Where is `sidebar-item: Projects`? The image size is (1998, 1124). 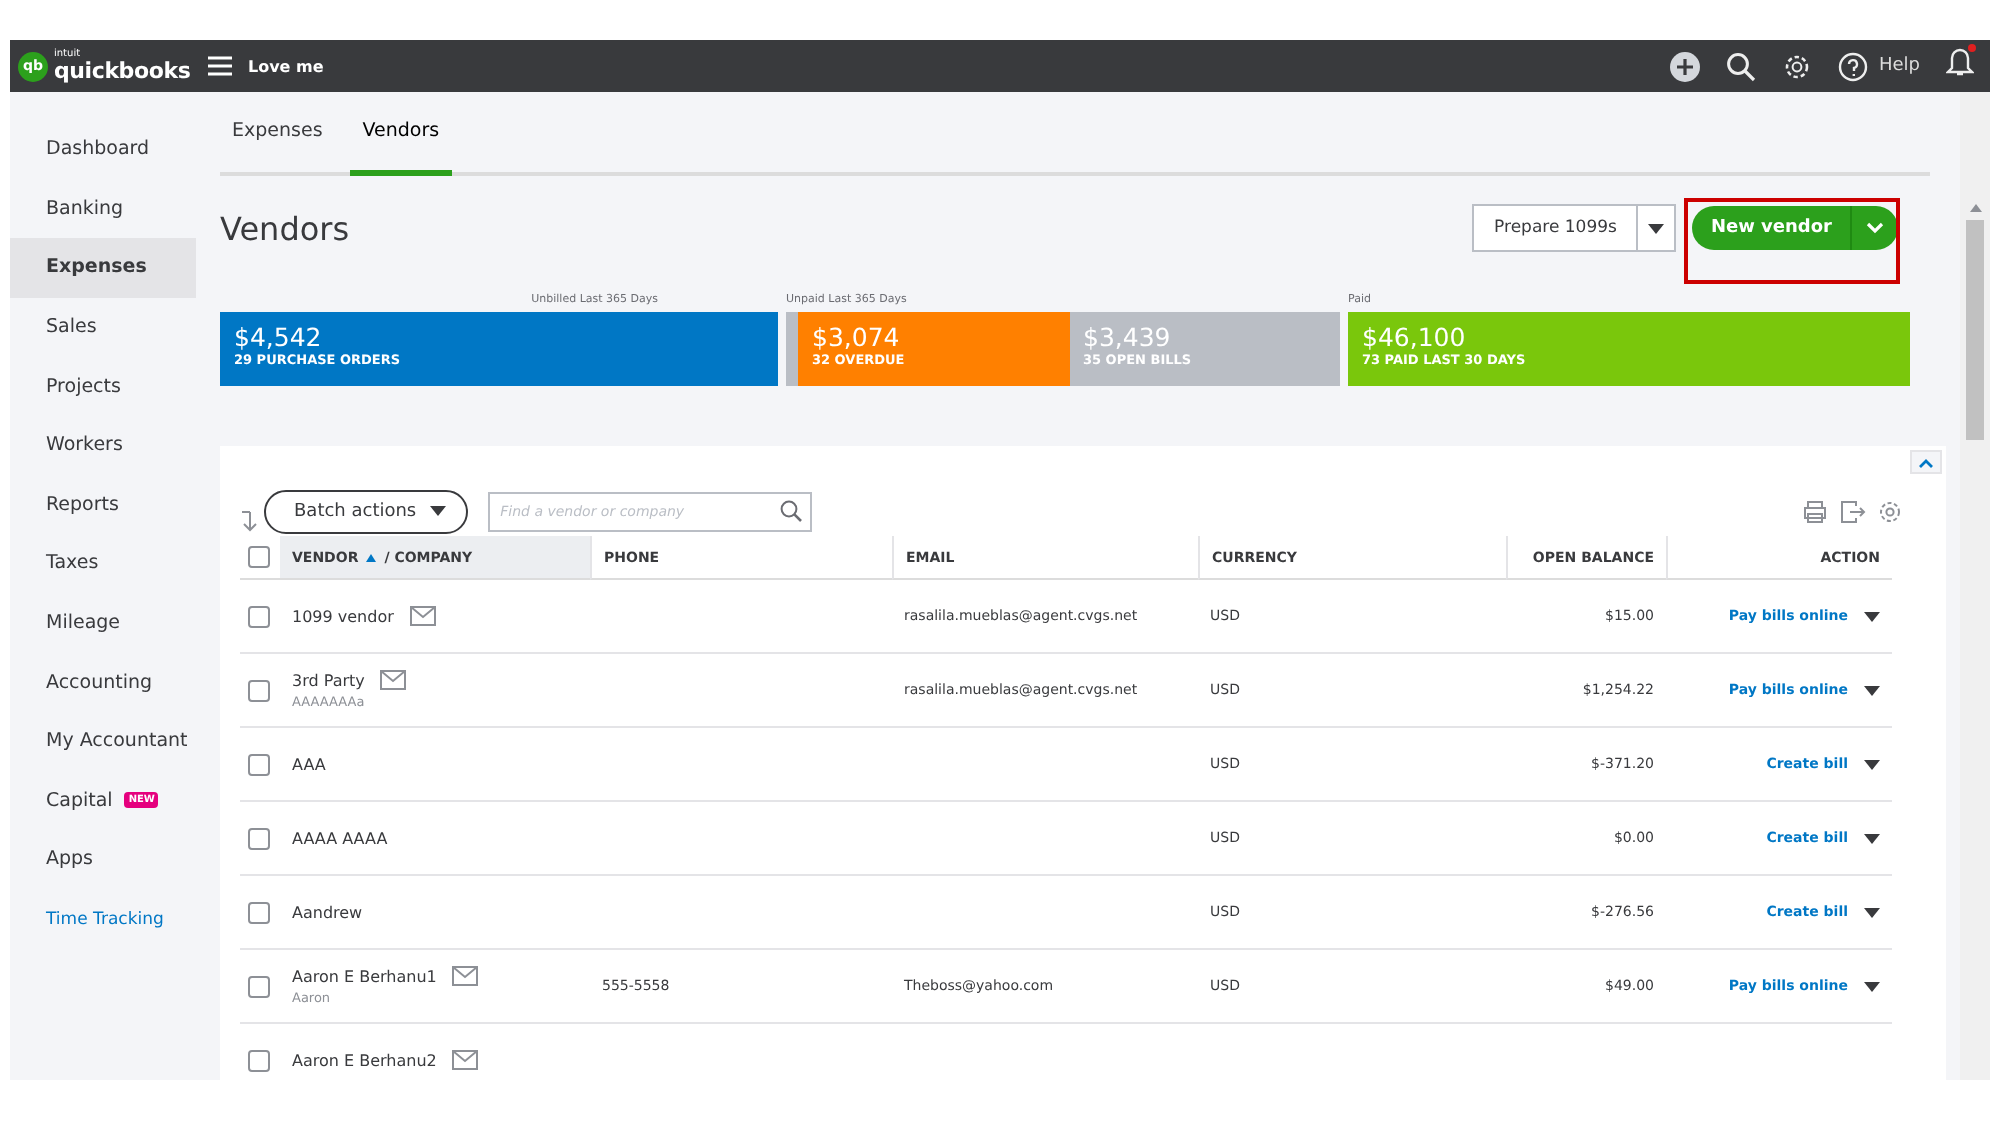 sidebar-item: Projects is located at coordinates (103, 386).